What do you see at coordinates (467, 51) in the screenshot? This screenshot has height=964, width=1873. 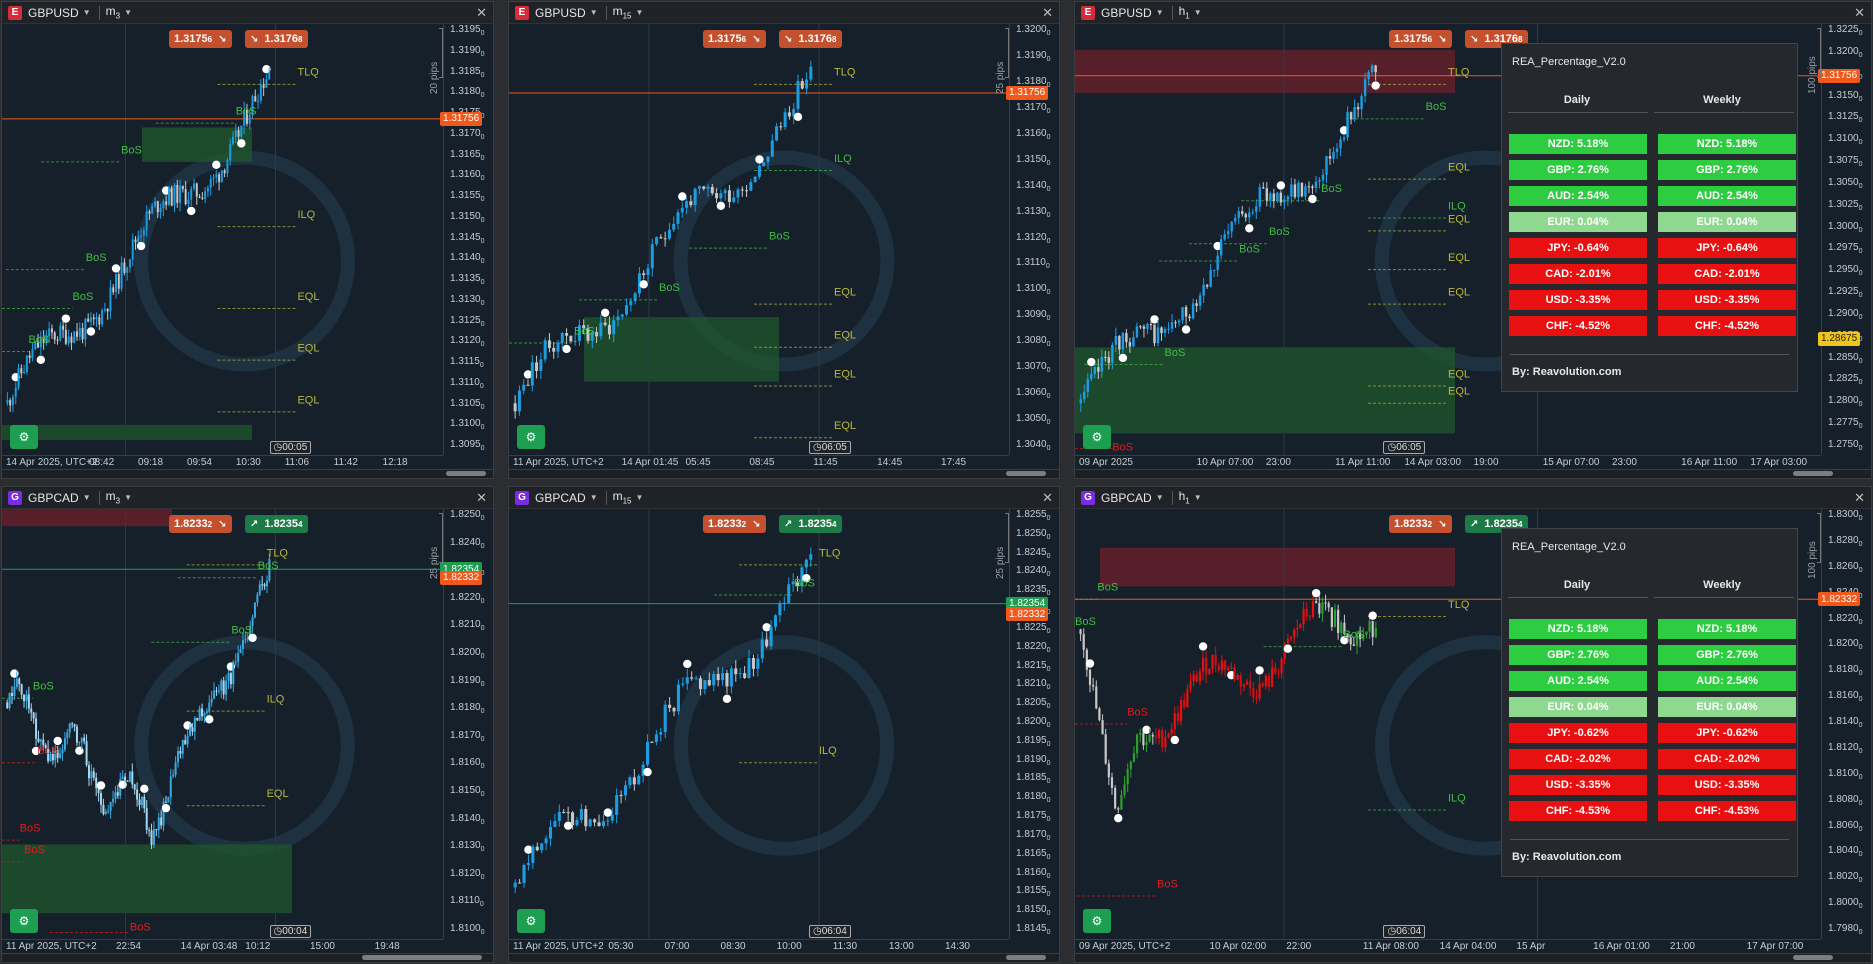 I see `price-axis-label: 1.31900` at bounding box center [467, 51].